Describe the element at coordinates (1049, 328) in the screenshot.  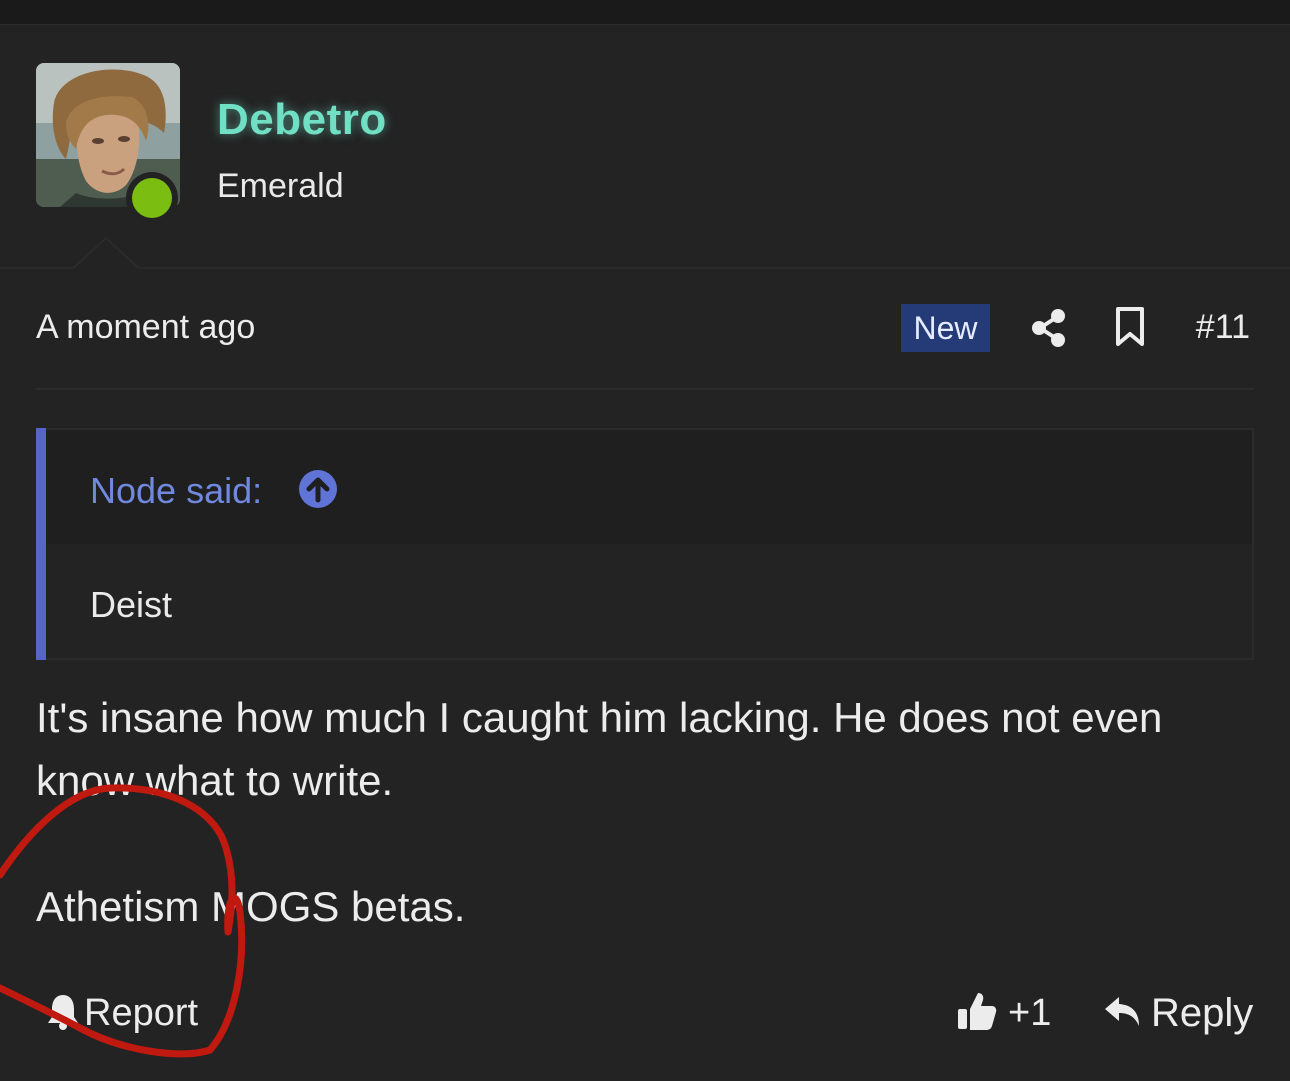
I see `share-icon` at that location.